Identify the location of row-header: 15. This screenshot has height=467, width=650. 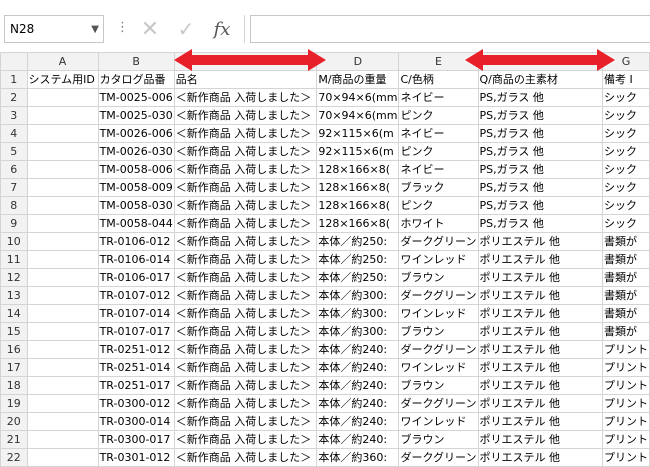
(14, 331).